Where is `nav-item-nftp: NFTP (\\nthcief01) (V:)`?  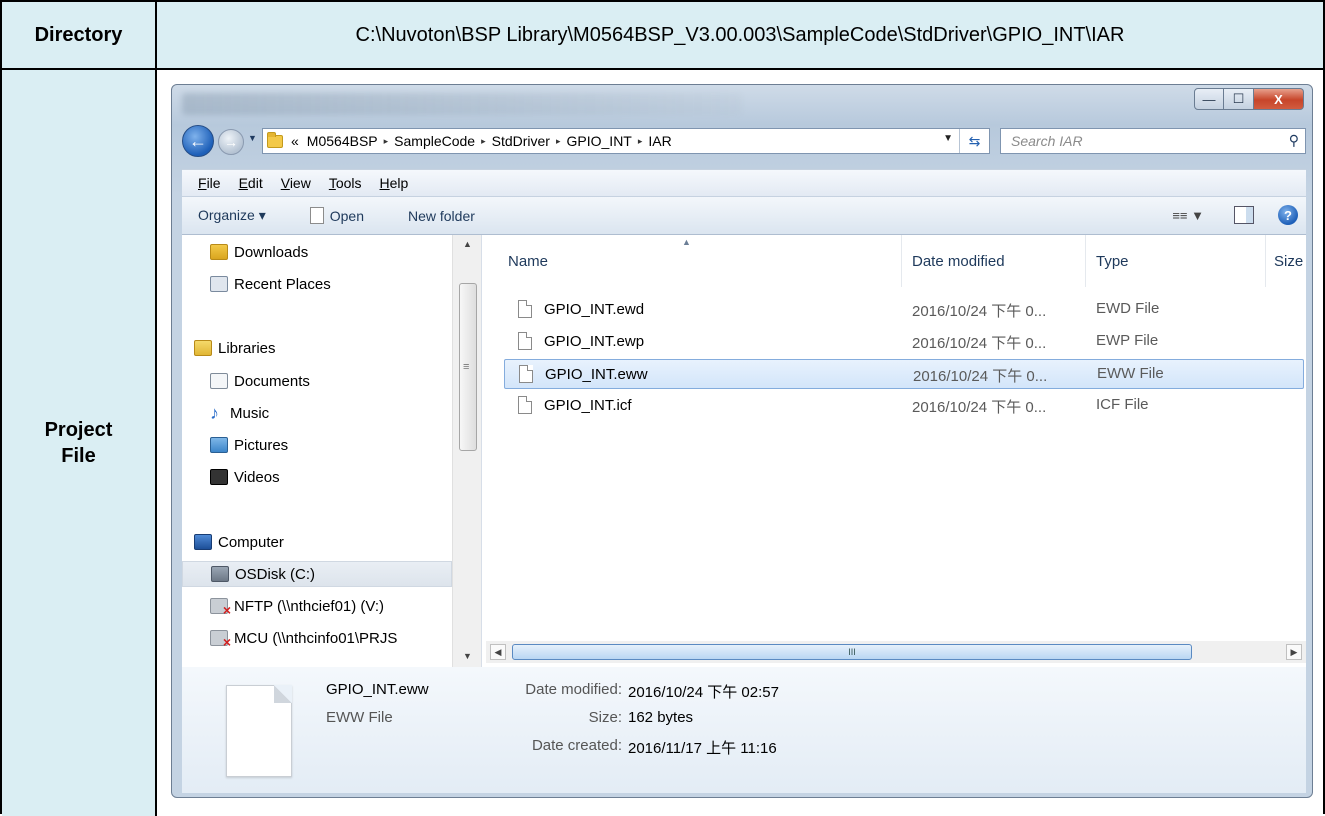
nav-item-nftp: NFTP (\\nthcief01) (V:) is located at coordinates (297, 606).